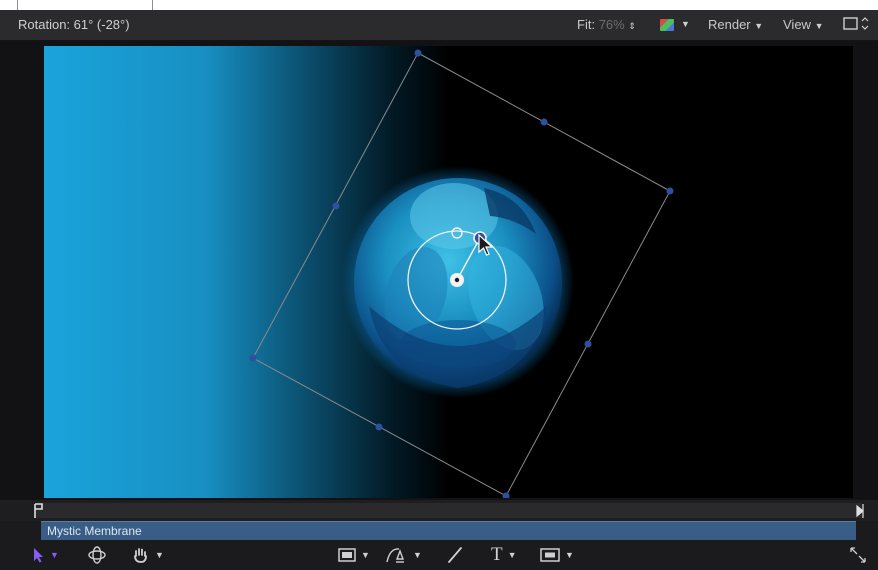 This screenshot has width=878, height=570. I want to click on orbit-3d-icon, so click(97, 555).